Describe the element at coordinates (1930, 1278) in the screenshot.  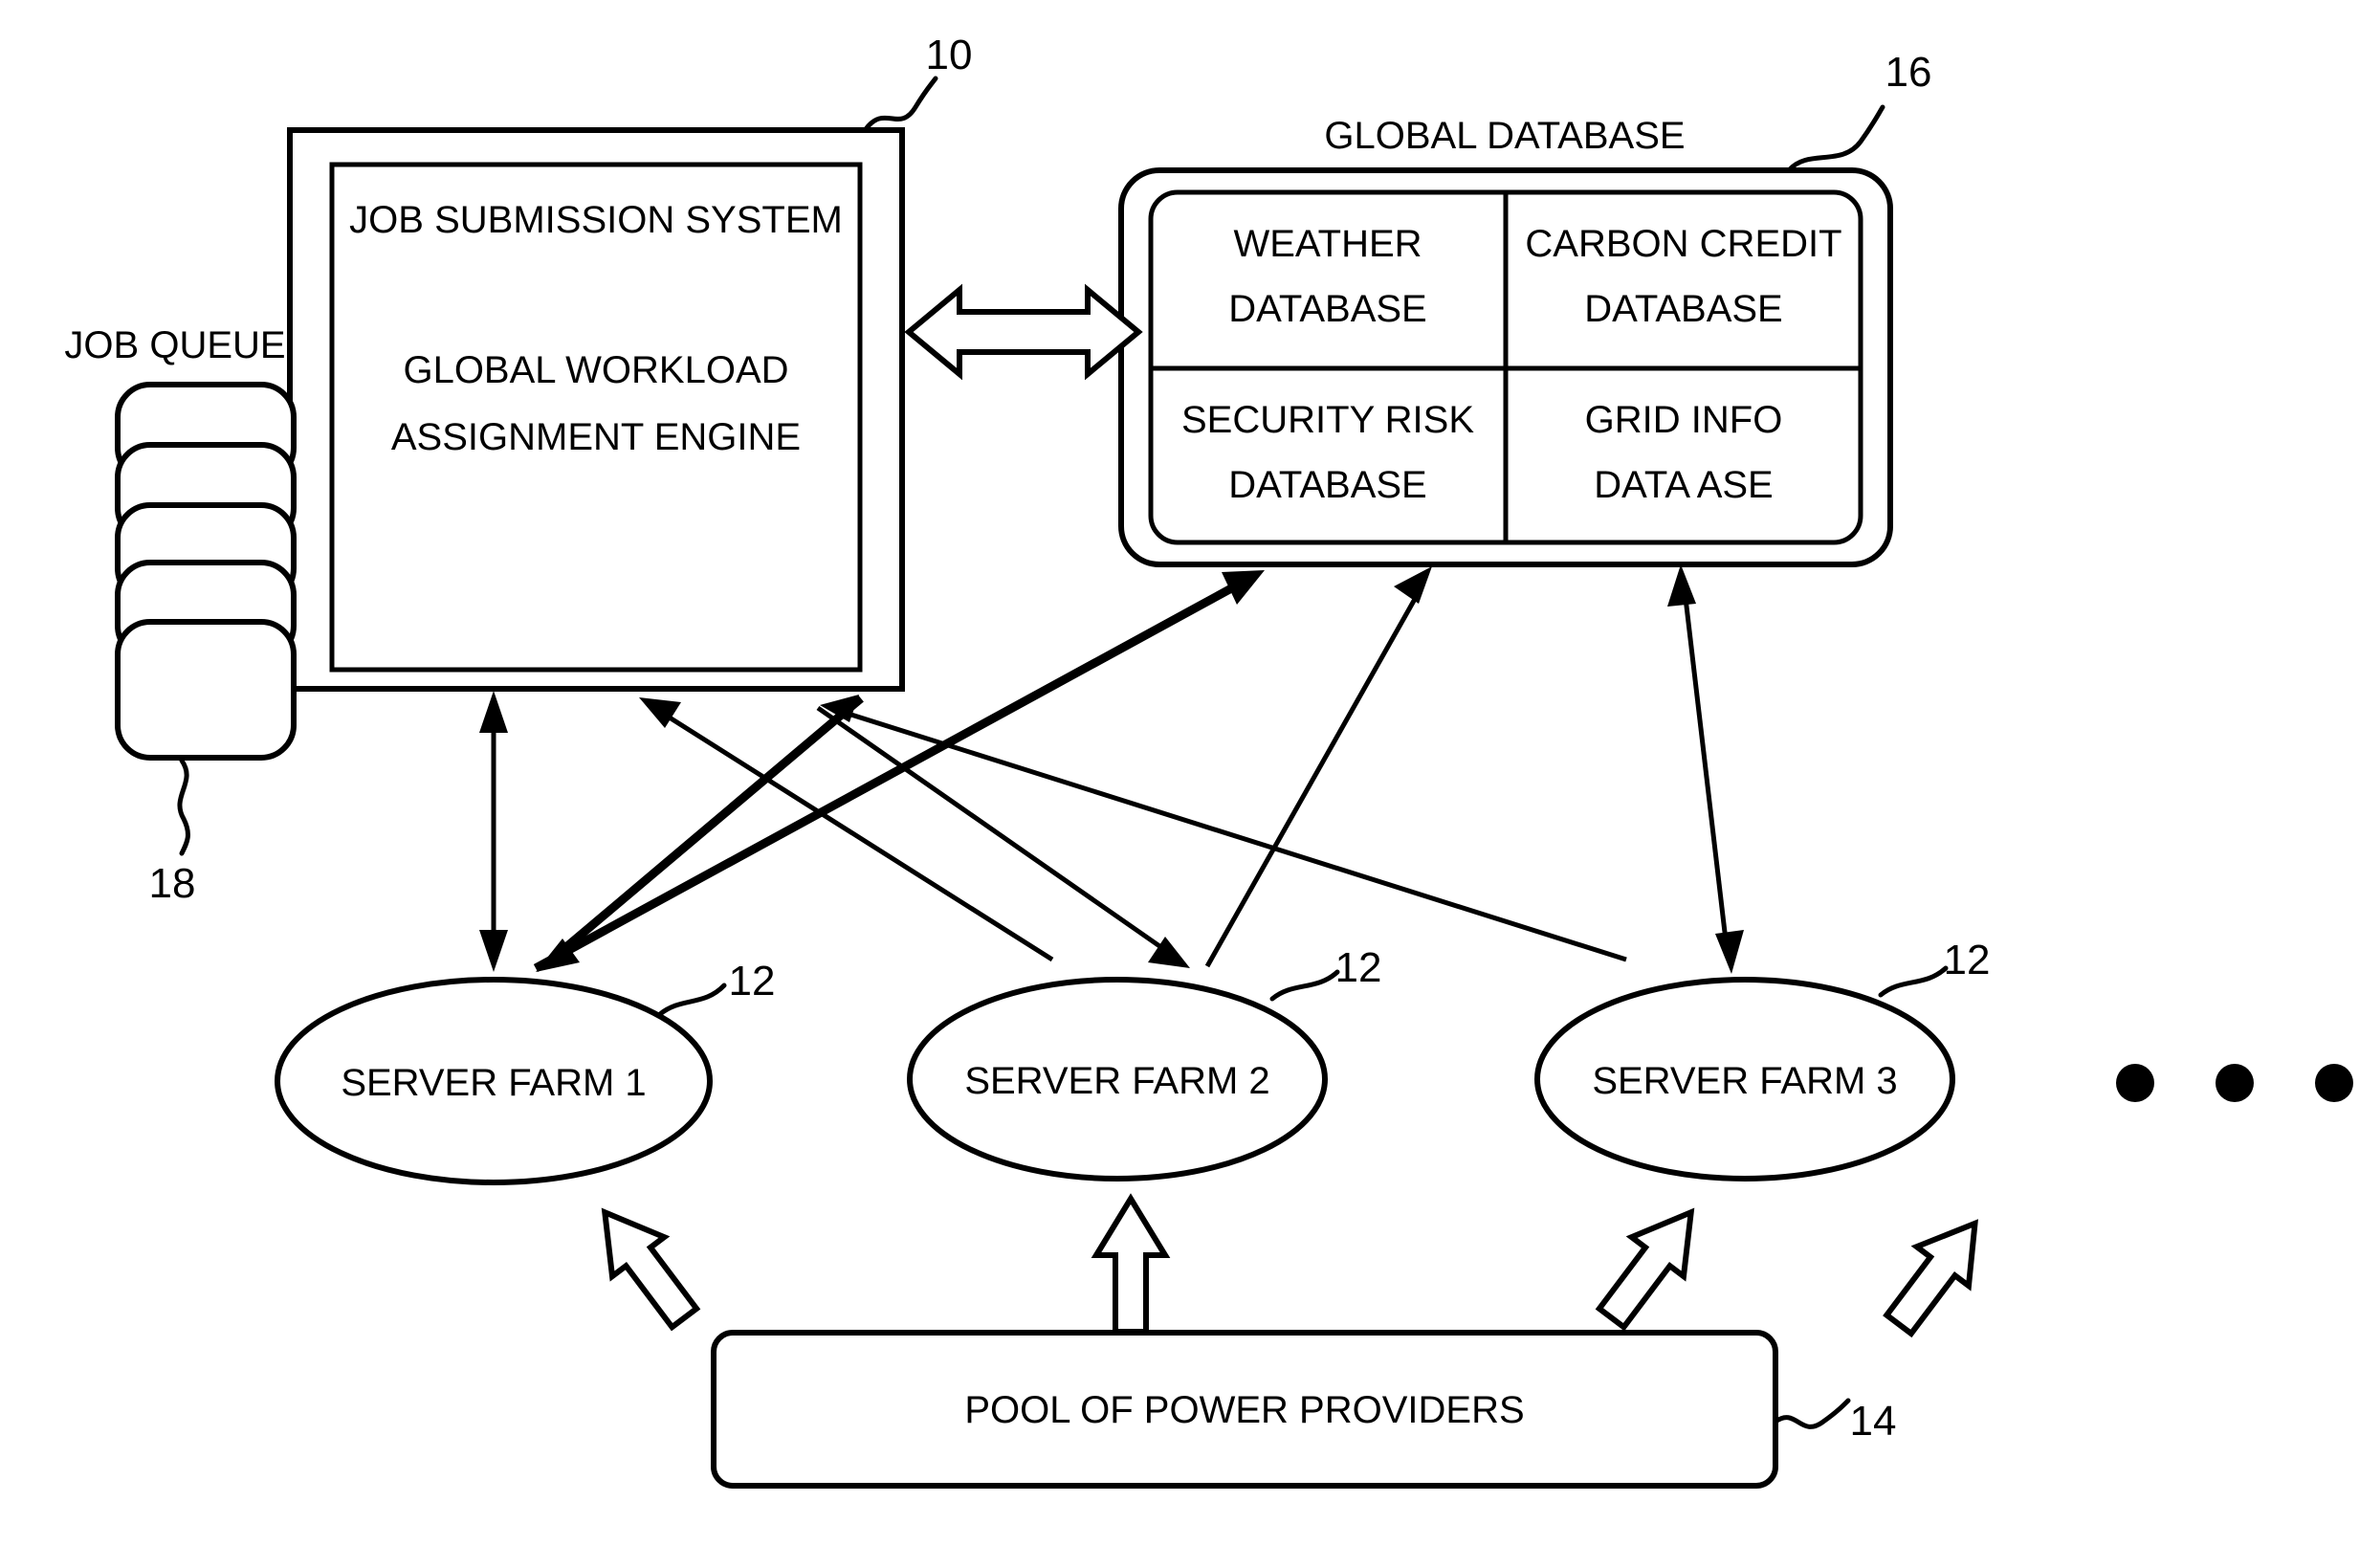
I see `power-arrow-farm4` at that location.